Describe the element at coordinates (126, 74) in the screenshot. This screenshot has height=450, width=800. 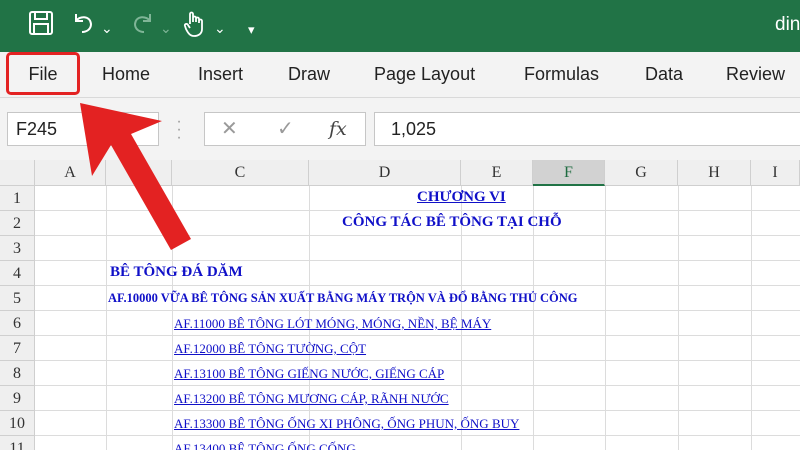
I see `tab-home: Home` at that location.